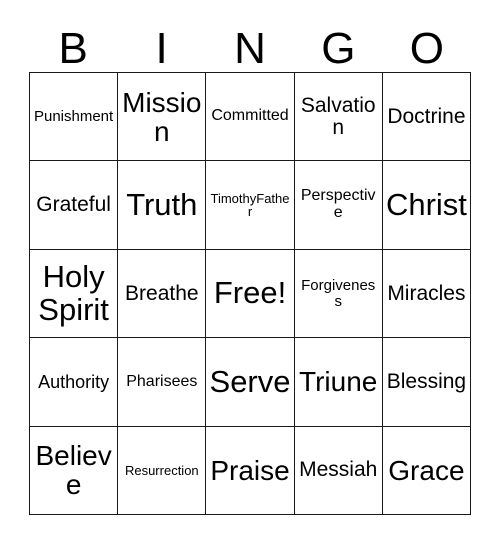 The image size is (500, 544). I want to click on bingo-cell-label: Truth, so click(162, 204).